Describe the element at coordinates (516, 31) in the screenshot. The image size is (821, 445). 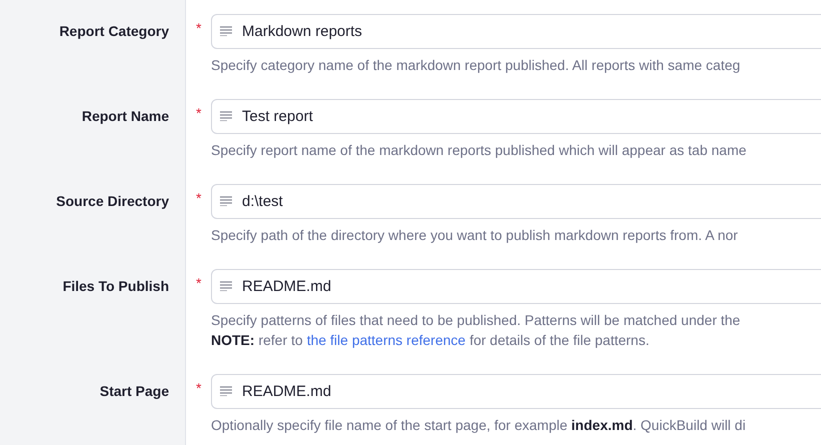
I see `text-field: Markdown reports` at that location.